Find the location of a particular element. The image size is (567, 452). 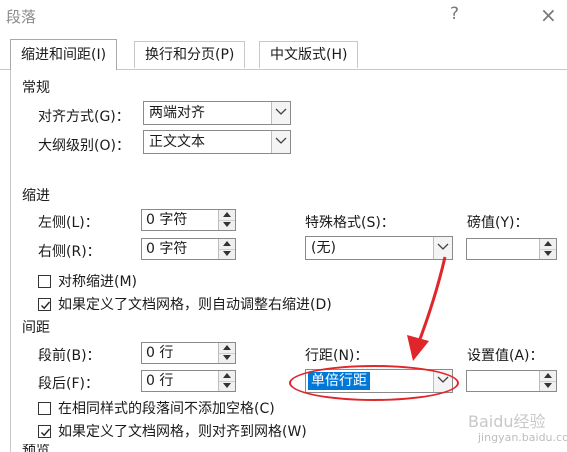

indent-left-spinner: 0 字符 is located at coordinates (188, 220).